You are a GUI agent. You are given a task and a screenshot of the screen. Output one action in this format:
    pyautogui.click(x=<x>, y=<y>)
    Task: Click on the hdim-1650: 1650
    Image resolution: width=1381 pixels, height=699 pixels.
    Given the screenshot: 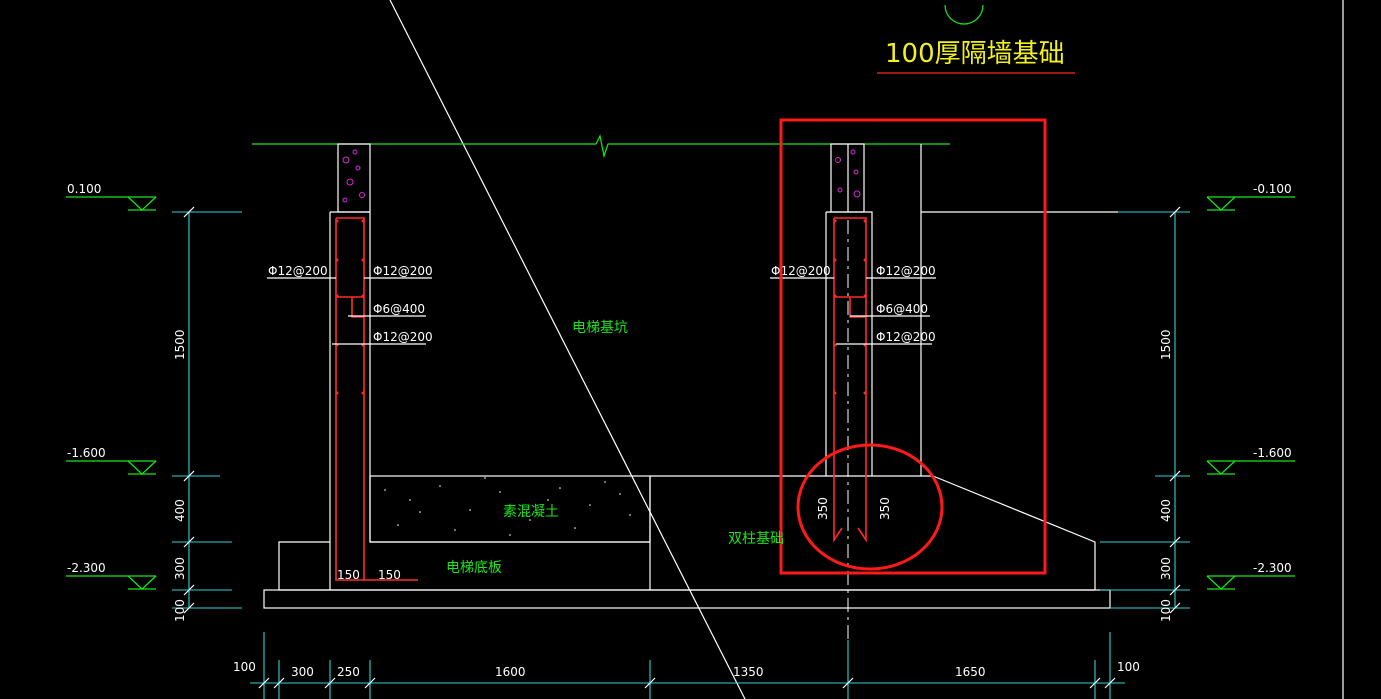 What is the action you would take?
    pyautogui.click(x=970, y=672)
    